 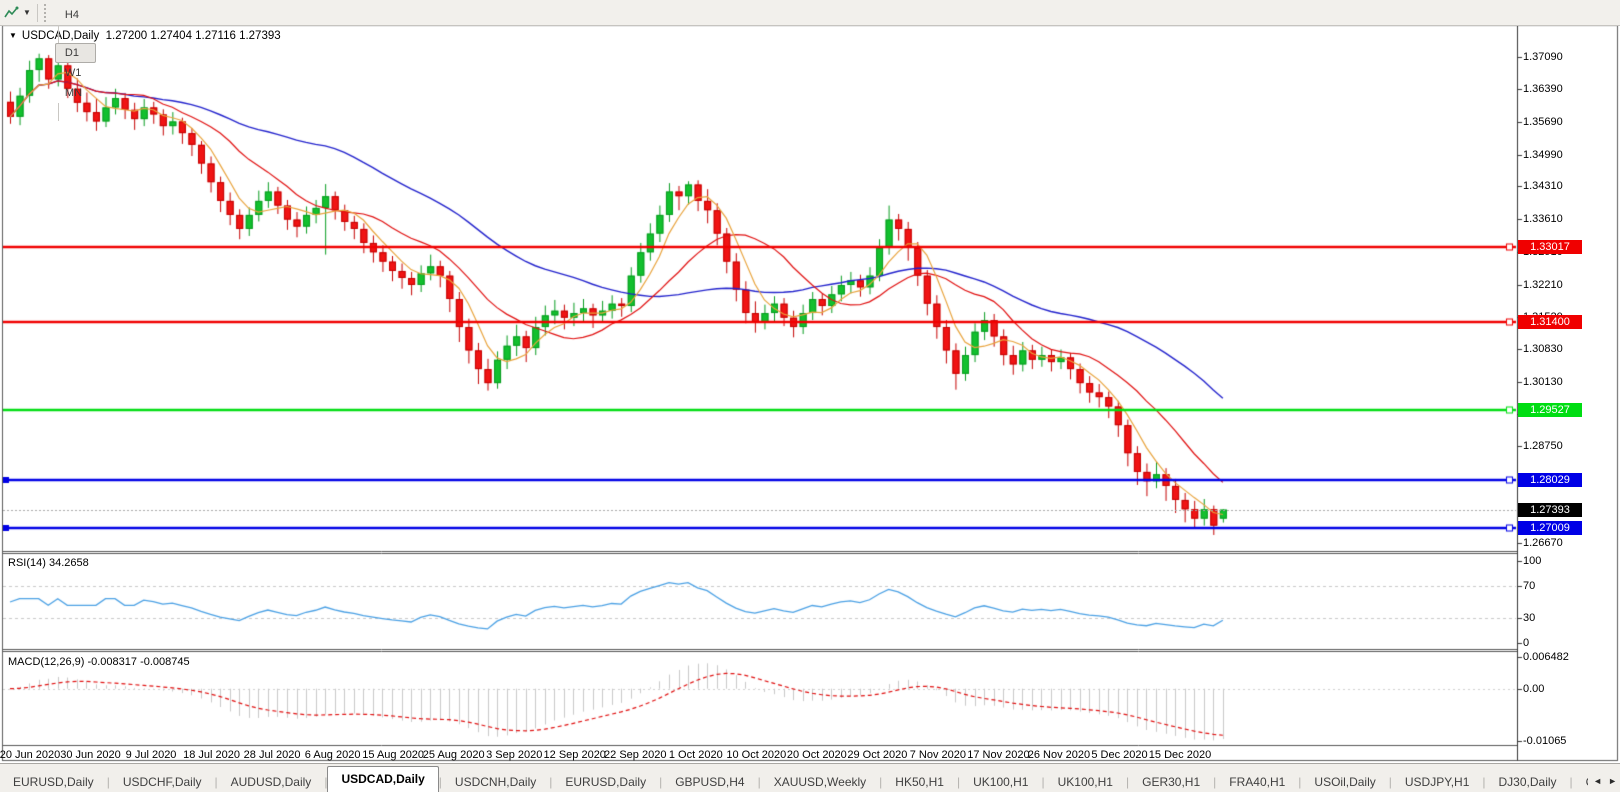 What do you see at coordinates (938, 755) in the screenshot?
I see `date-axis-label: 7 Nov 2020` at bounding box center [938, 755].